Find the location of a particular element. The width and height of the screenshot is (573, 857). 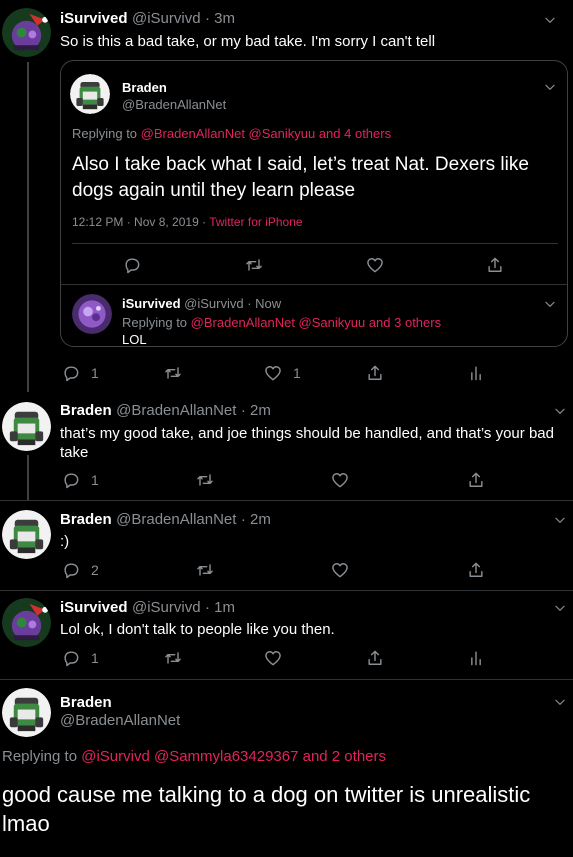

tweet-time: · 1m is located at coordinates (220, 607).